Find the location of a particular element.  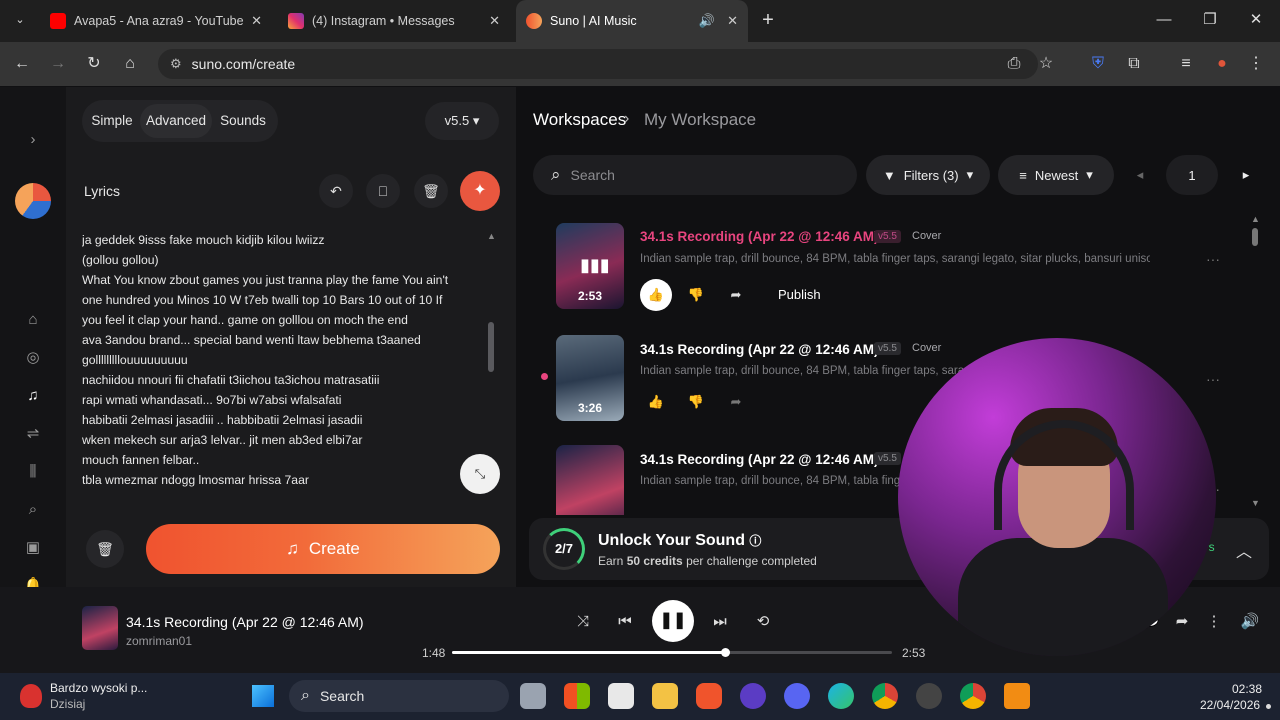

weather-alert-icon is located at coordinates (31, 696).